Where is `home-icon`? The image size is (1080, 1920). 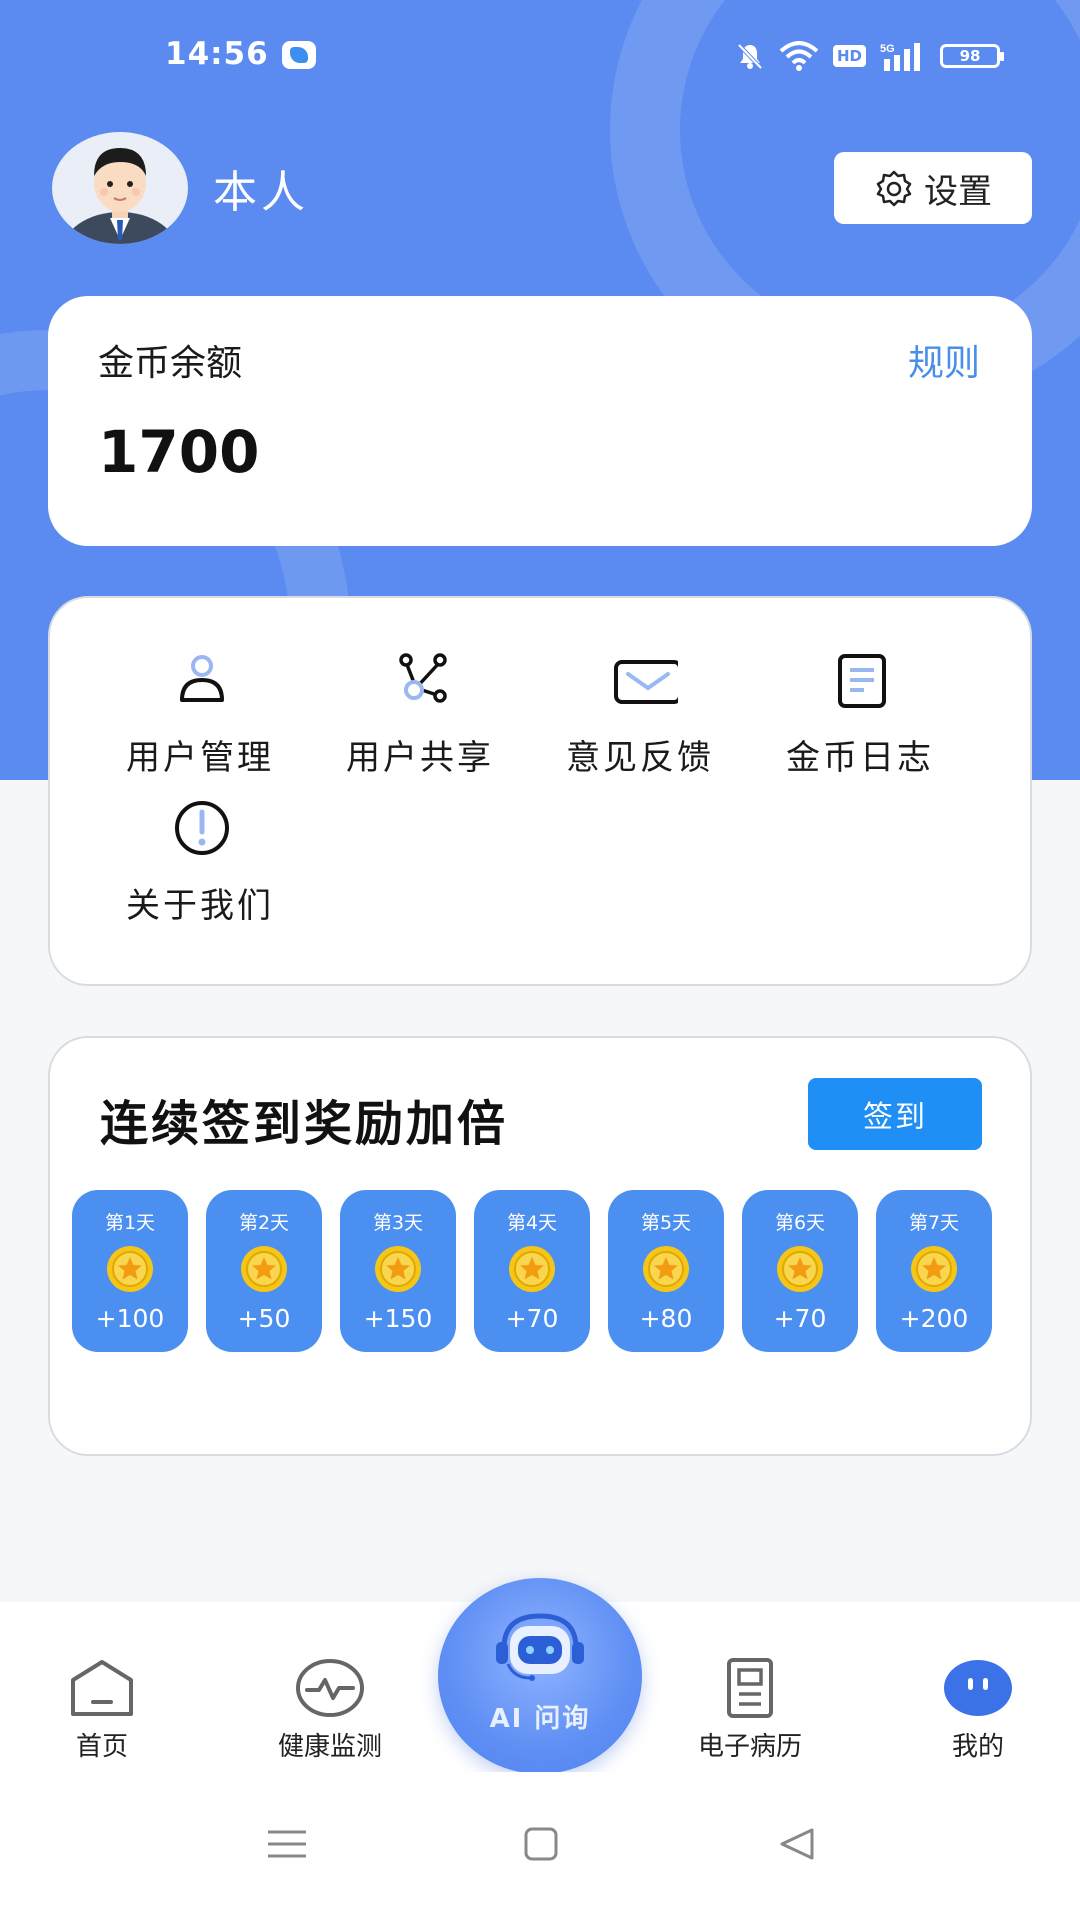
home-icon is located at coordinates (102, 1688).